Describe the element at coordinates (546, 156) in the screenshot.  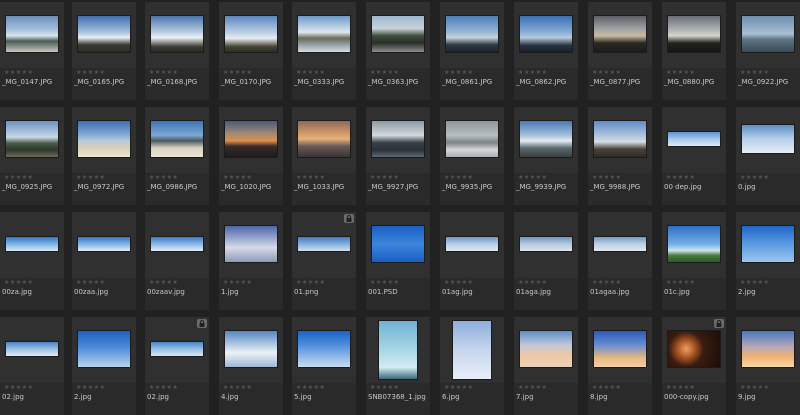
I see `thumbnail-cell: ★★★★★ _MG_9939.JPG` at that location.